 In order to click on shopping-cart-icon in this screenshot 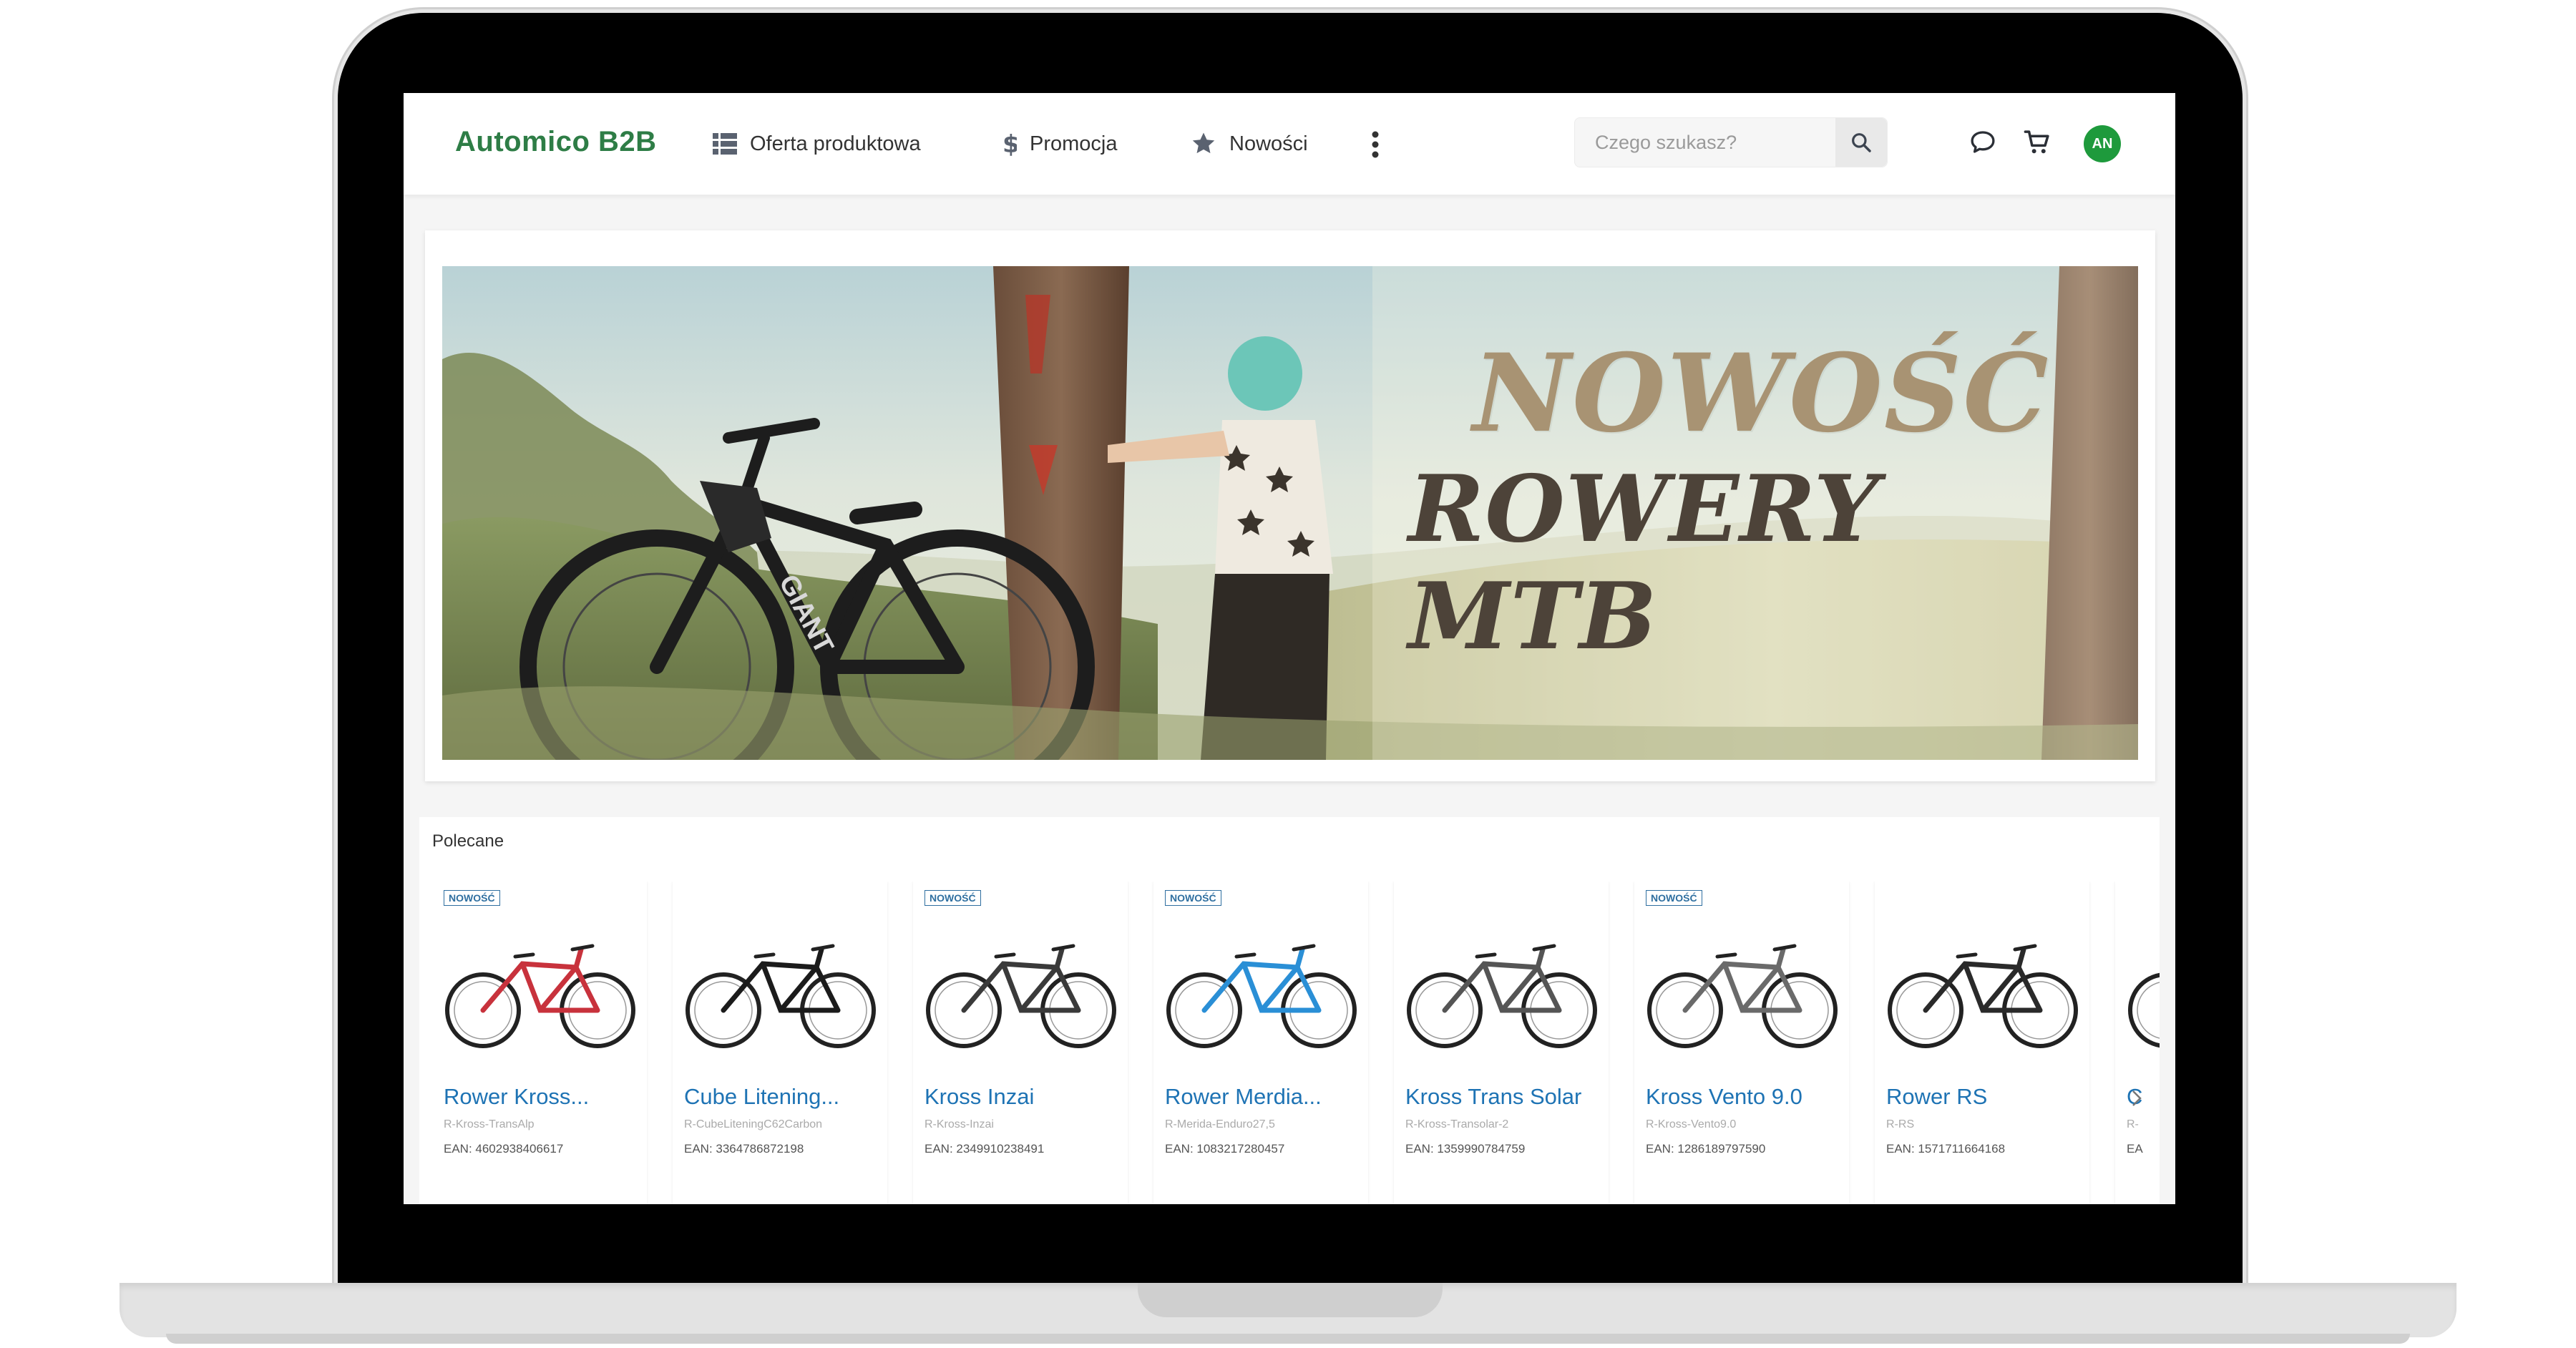, I will do `click(2036, 142)`.